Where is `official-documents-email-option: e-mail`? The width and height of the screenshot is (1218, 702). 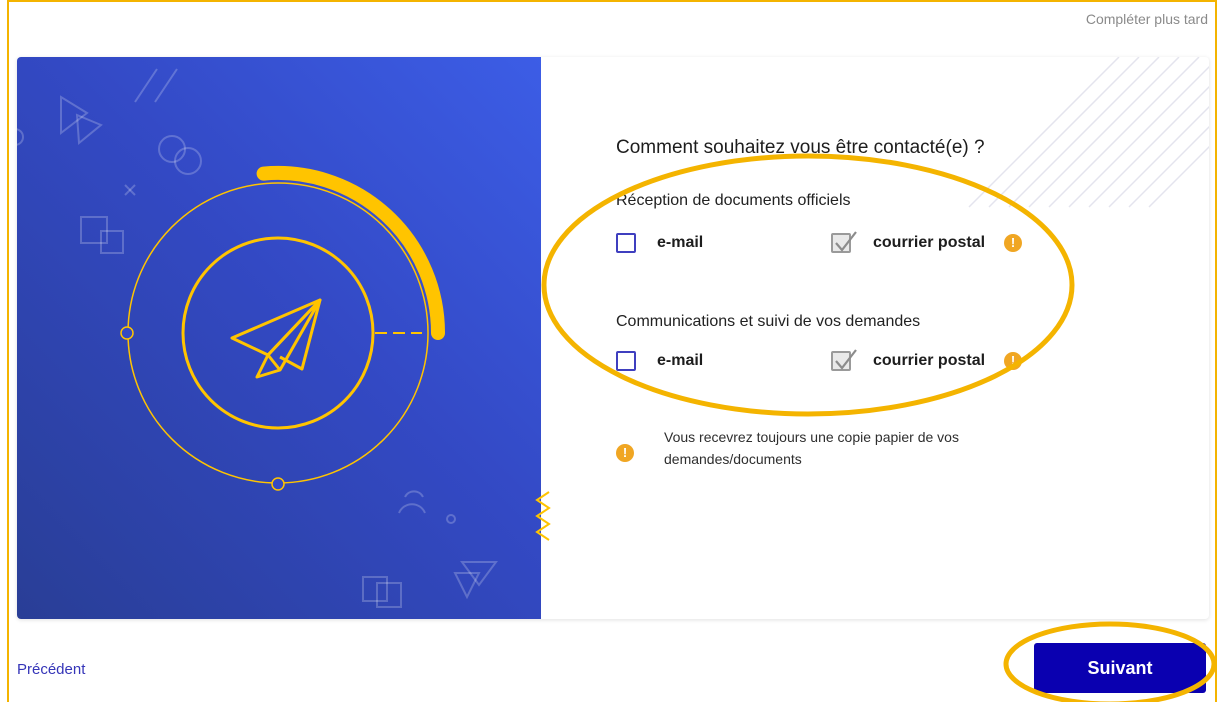 official-documents-email-option: e-mail is located at coordinates (659, 243).